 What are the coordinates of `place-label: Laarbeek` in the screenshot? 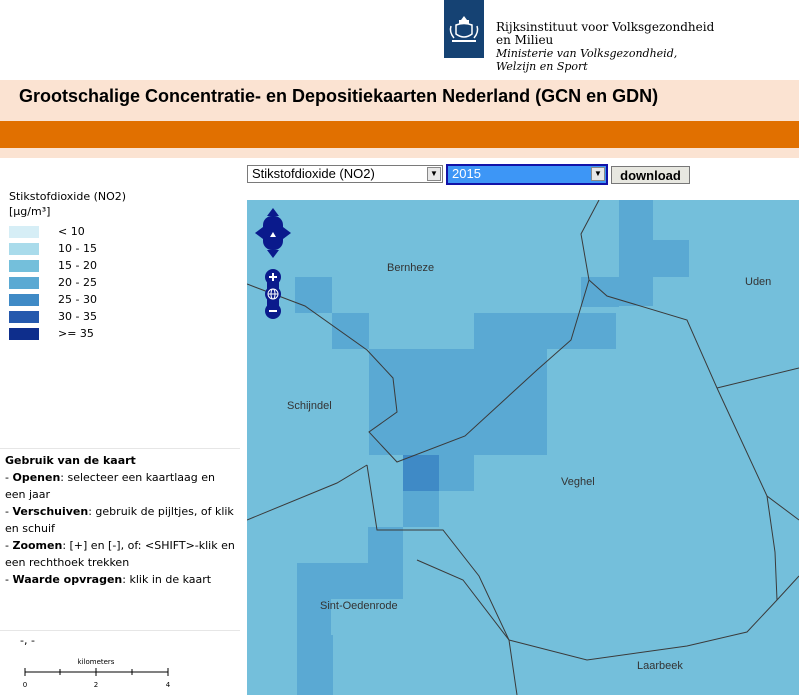 It's located at (660, 666).